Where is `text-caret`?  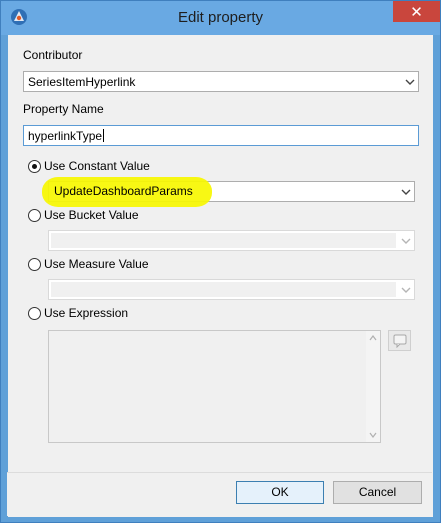 text-caret is located at coordinates (104, 135).